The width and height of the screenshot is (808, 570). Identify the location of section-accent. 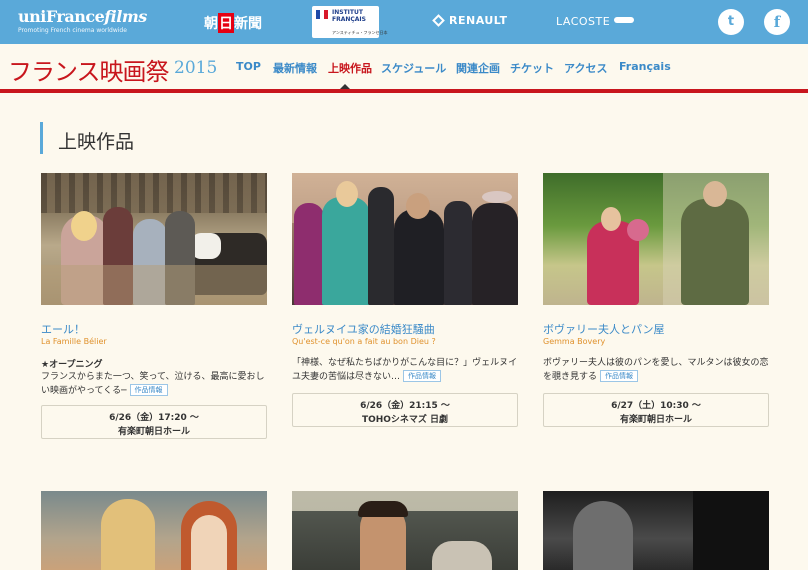
(41, 138).